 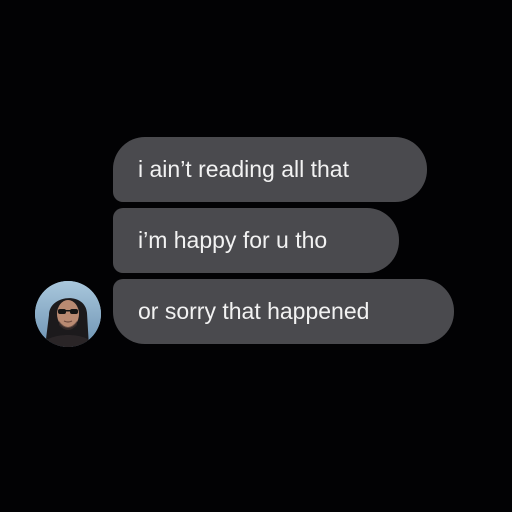 I want to click on sender-avatar, so click(x=68, y=314).